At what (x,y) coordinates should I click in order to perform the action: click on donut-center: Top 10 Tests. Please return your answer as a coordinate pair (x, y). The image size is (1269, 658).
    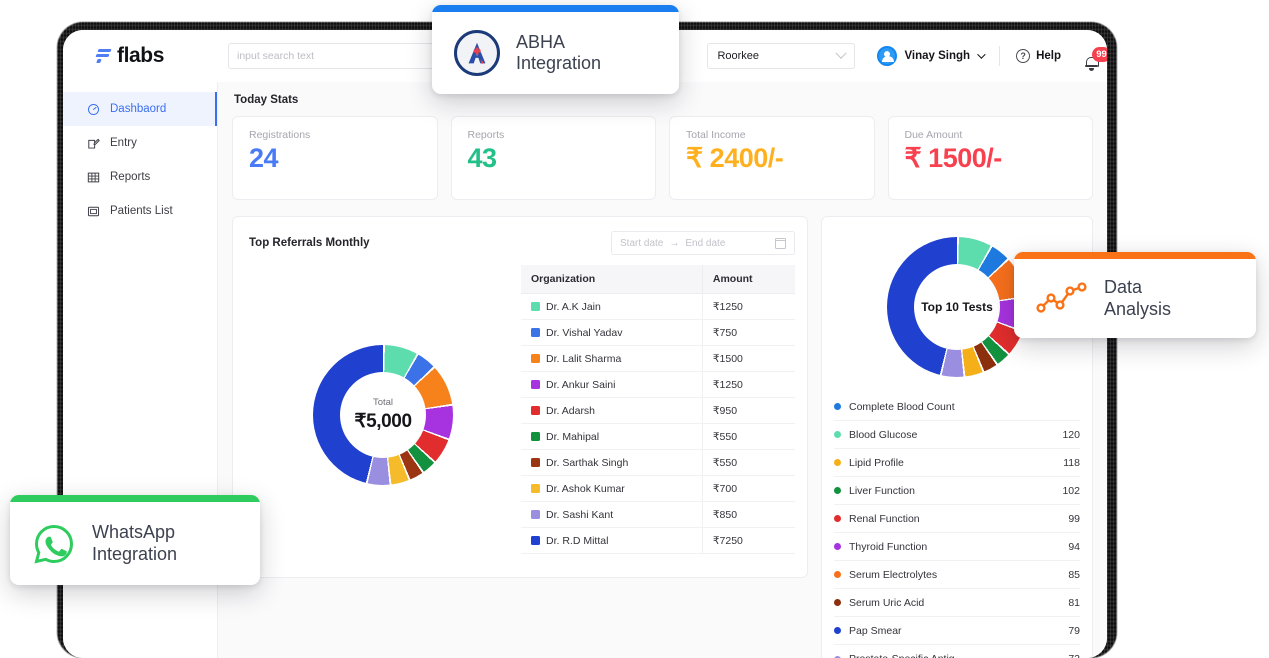
    Looking at the image, I should click on (957, 307).